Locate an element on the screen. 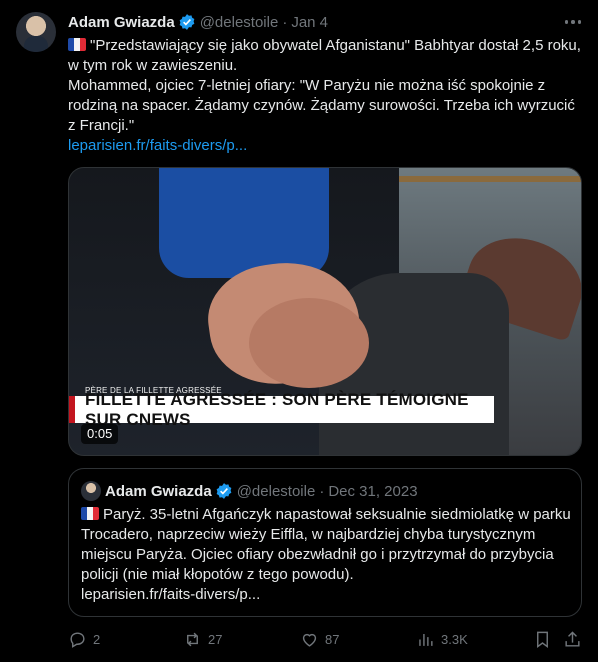 Image resolution: width=598 pixels, height=662 pixels. action-bar: 2 27 87 3.3K is located at coordinates (326, 639).